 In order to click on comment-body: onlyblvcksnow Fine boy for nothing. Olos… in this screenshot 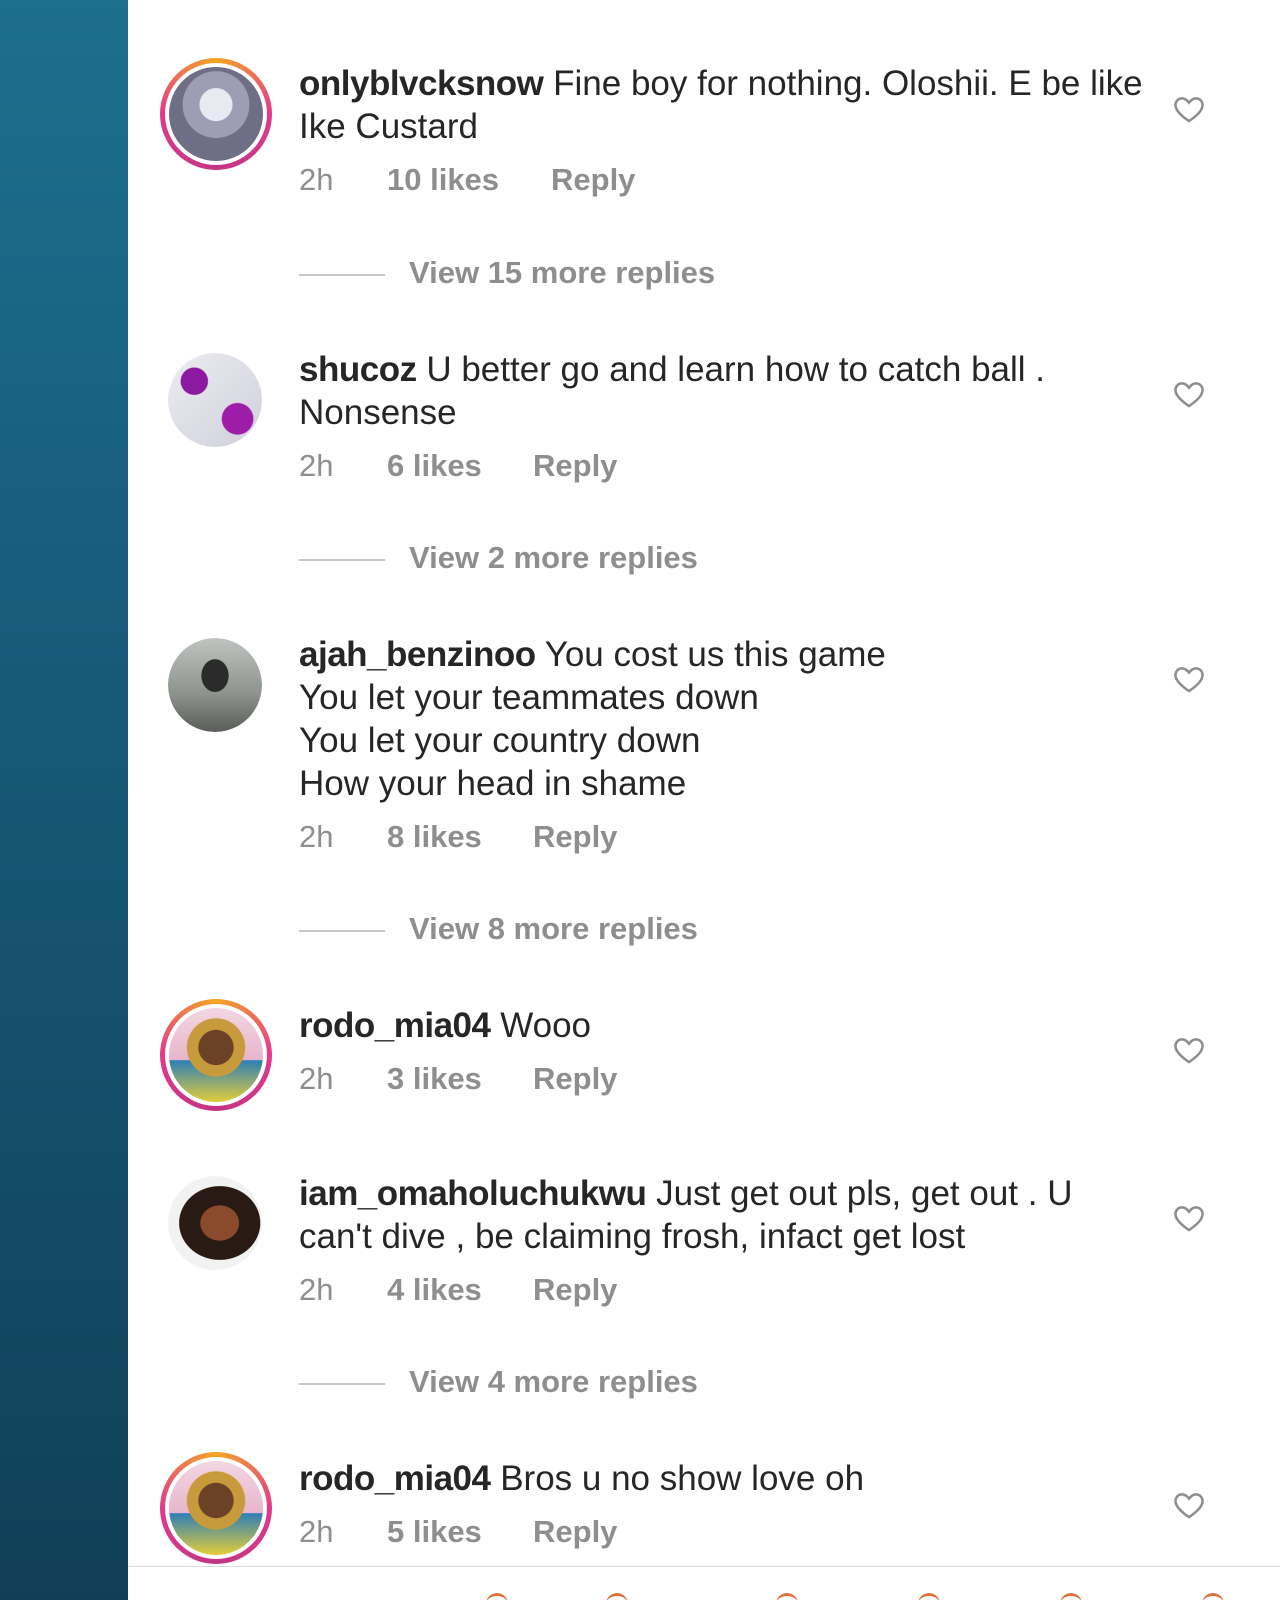, I will do `click(744, 132)`.